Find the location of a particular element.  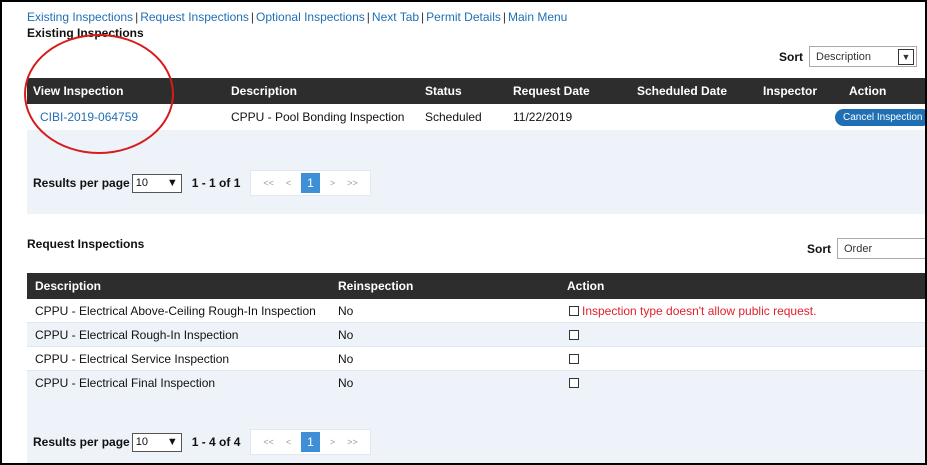

inspection-description: CPPU - Pool Bonding Inspection is located at coordinates (318, 117).